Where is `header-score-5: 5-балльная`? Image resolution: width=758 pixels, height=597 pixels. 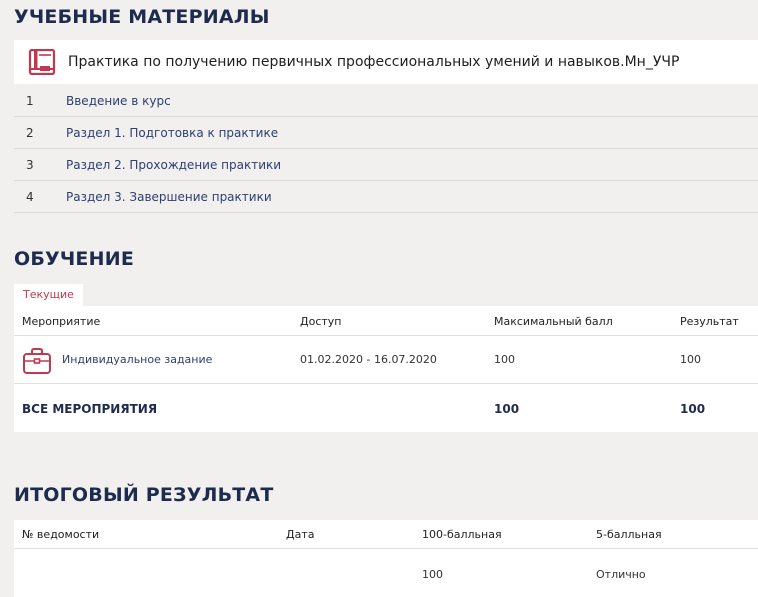
header-score-5: 5-балльная is located at coordinates (629, 534).